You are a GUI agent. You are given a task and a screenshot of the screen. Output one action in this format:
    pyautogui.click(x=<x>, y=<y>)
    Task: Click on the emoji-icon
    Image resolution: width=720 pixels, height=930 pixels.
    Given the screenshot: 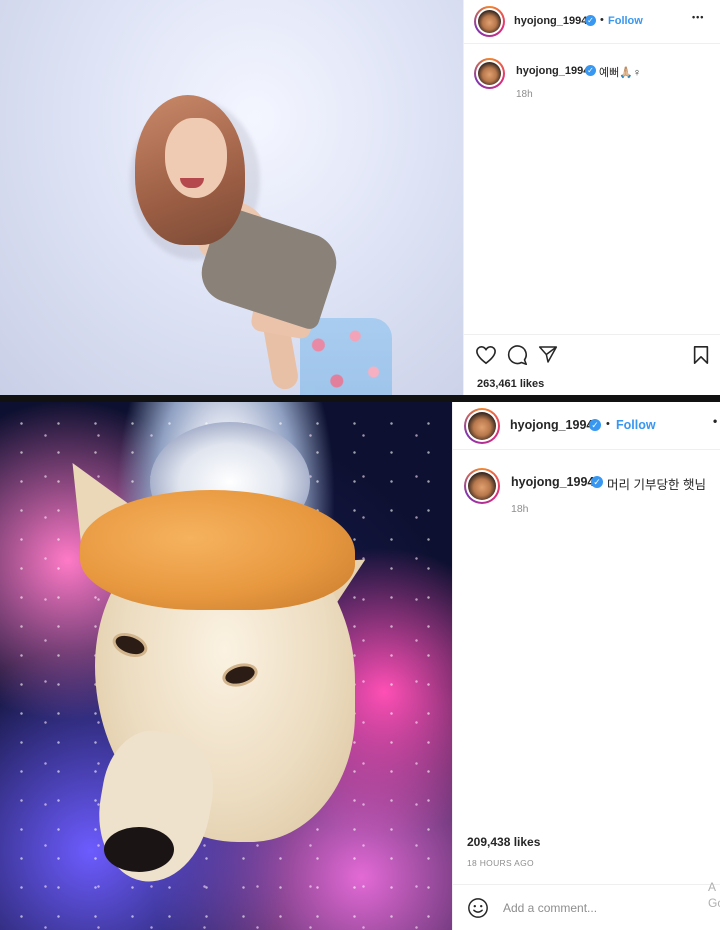 What is the action you would take?
    pyautogui.click(x=478, y=908)
    